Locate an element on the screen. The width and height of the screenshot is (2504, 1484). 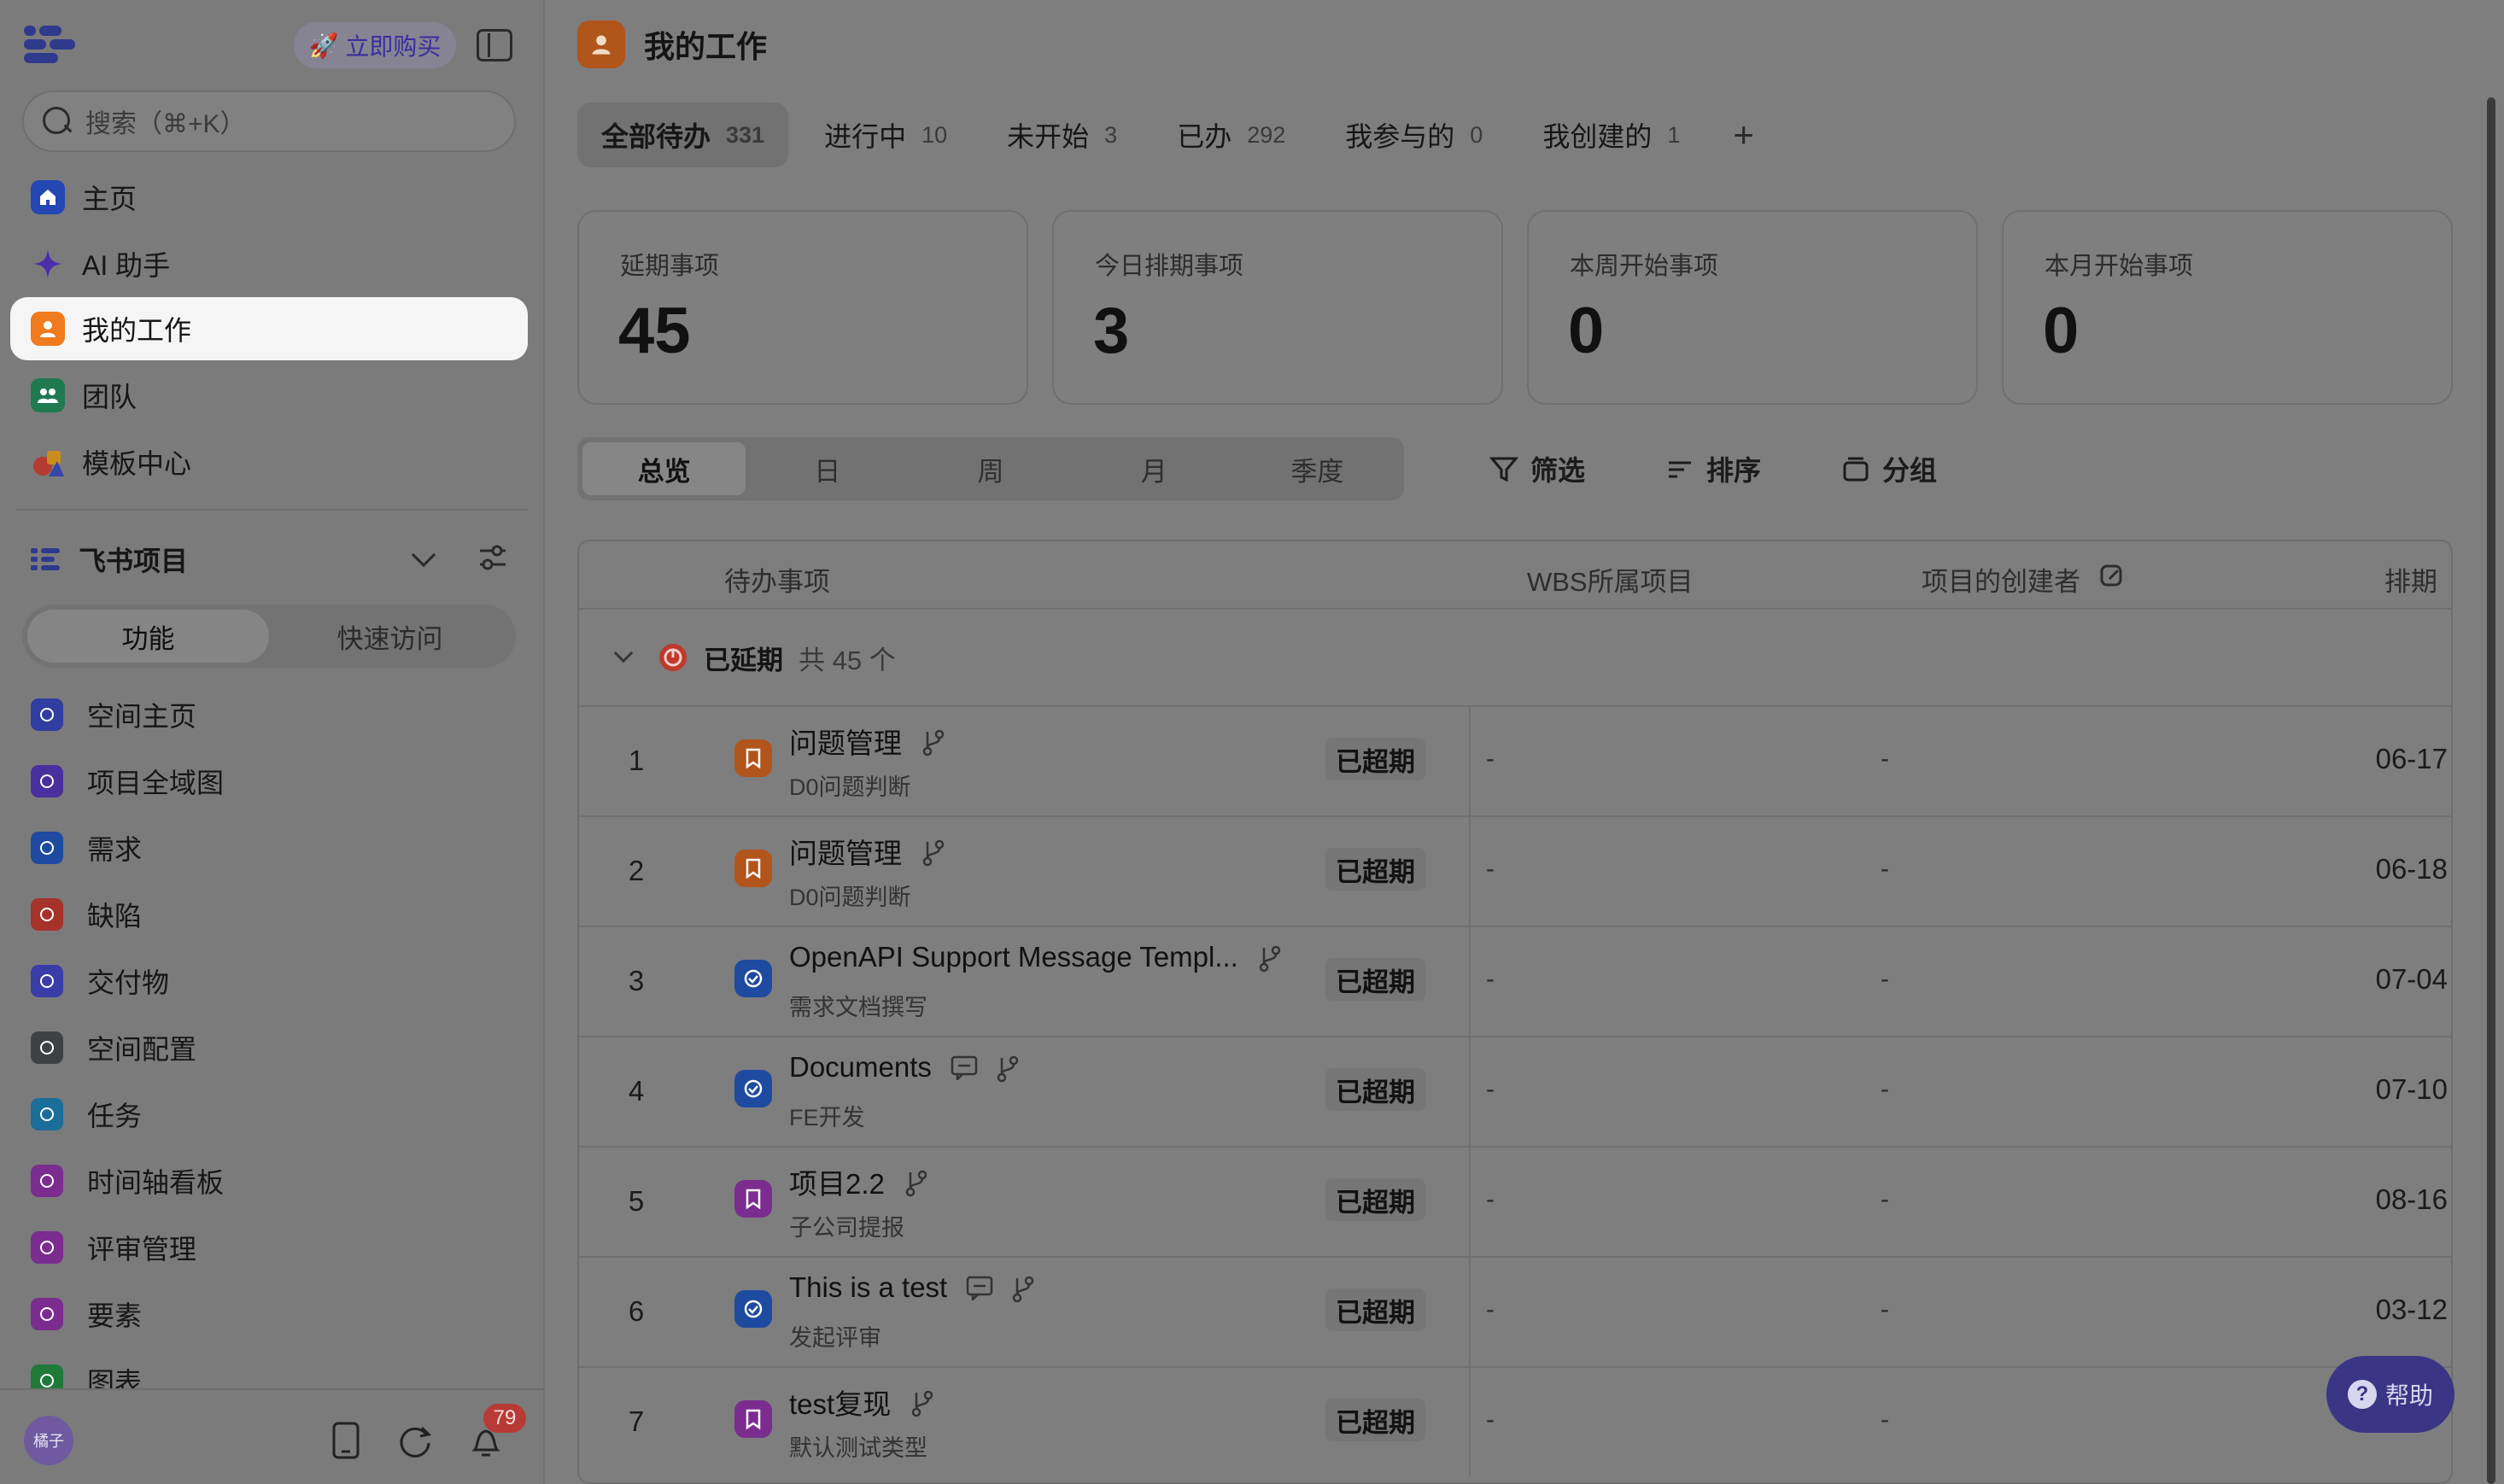
app-logo-icon is located at coordinates (50, 44).